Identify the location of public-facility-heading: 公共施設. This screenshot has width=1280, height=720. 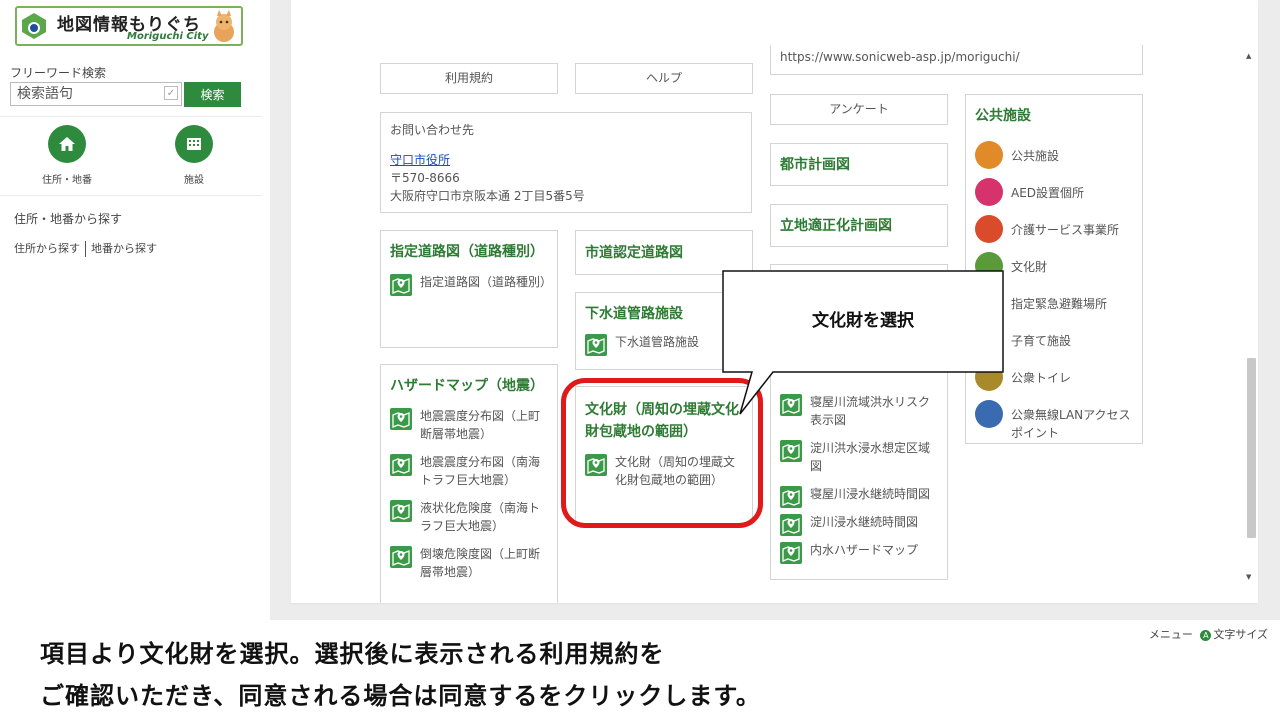
(1054, 116).